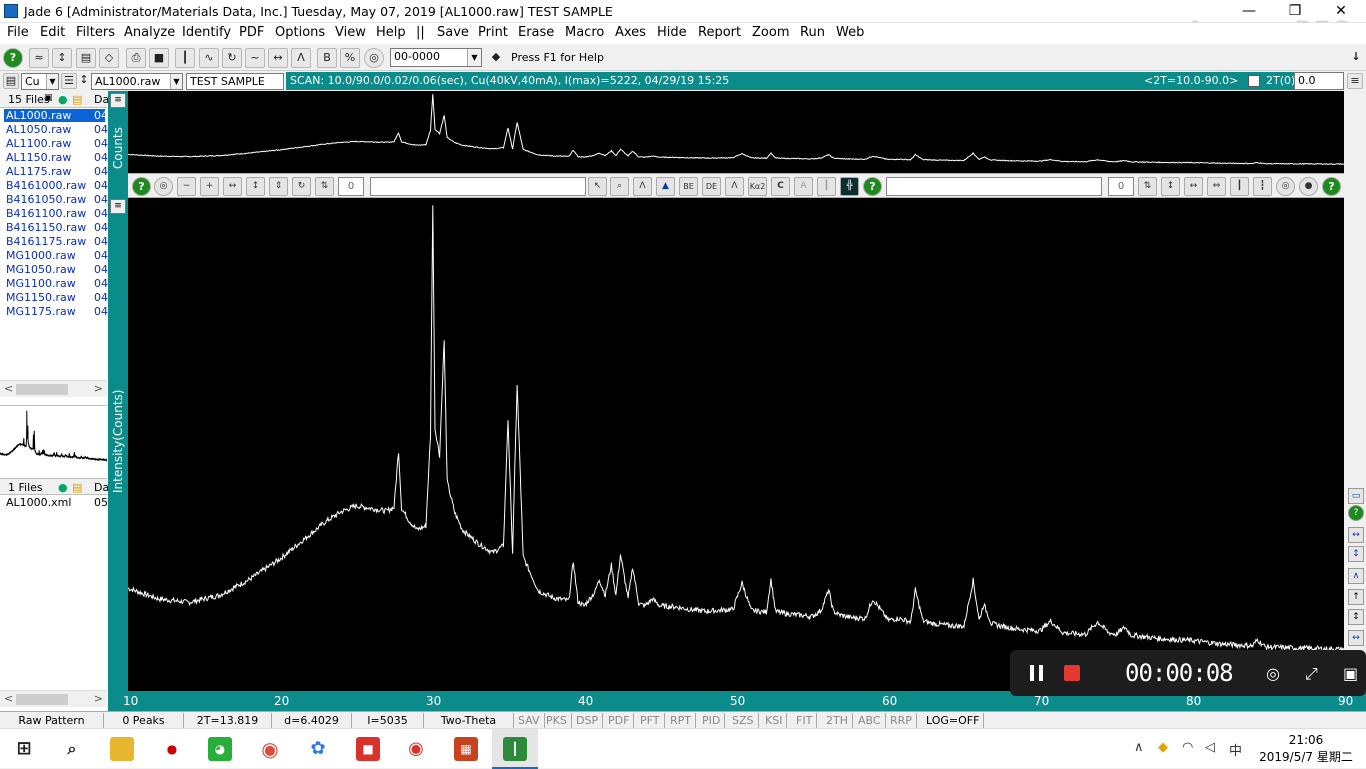 The height and width of the screenshot is (769, 1366). Describe the element at coordinates (436, 57) in the screenshot. I see `pdf-number-combo: 00-0000 ▼` at that location.